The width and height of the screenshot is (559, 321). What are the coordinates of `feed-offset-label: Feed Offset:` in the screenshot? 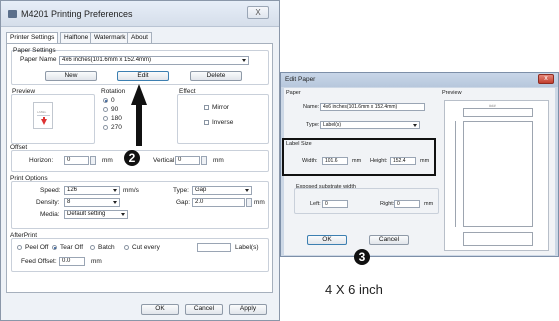 It's located at (39, 261).